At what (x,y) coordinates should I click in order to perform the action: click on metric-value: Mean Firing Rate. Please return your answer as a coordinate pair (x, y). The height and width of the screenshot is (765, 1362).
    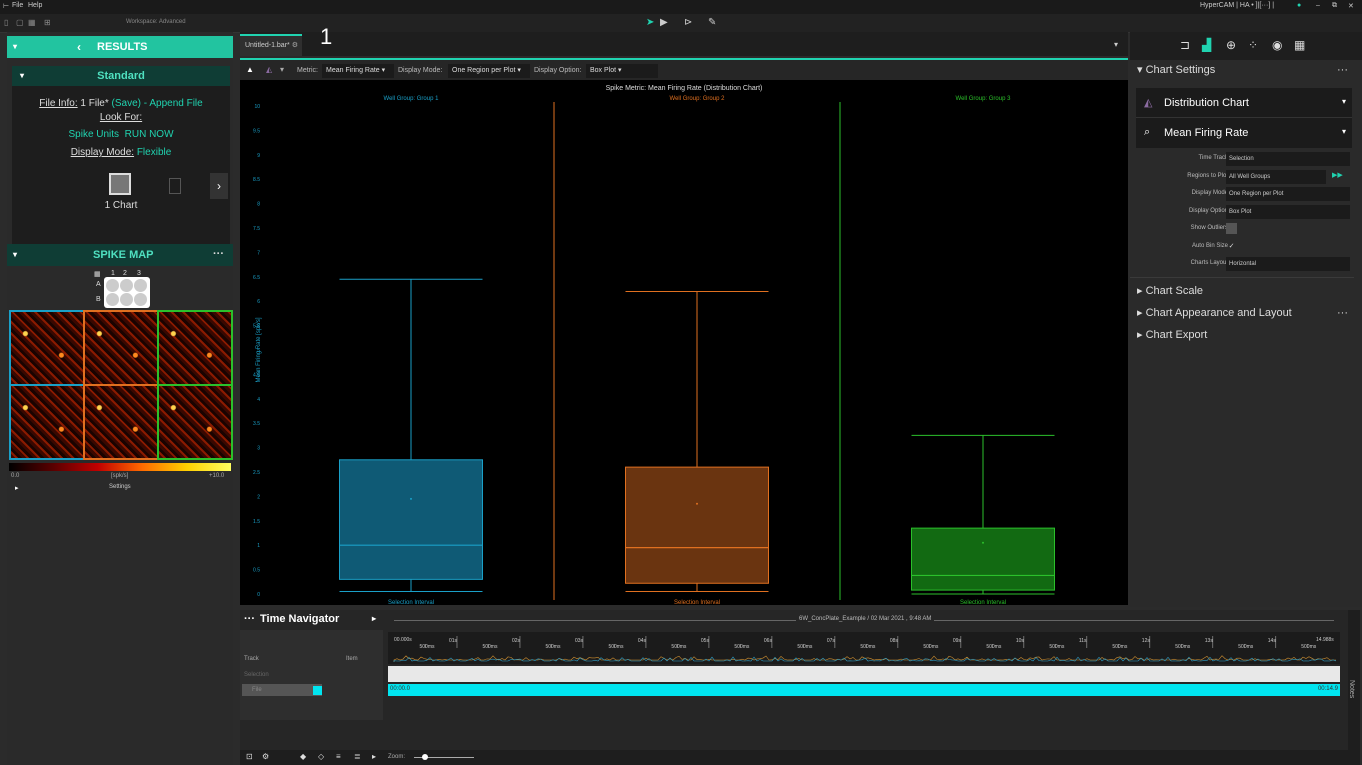
    Looking at the image, I should click on (1206, 133).